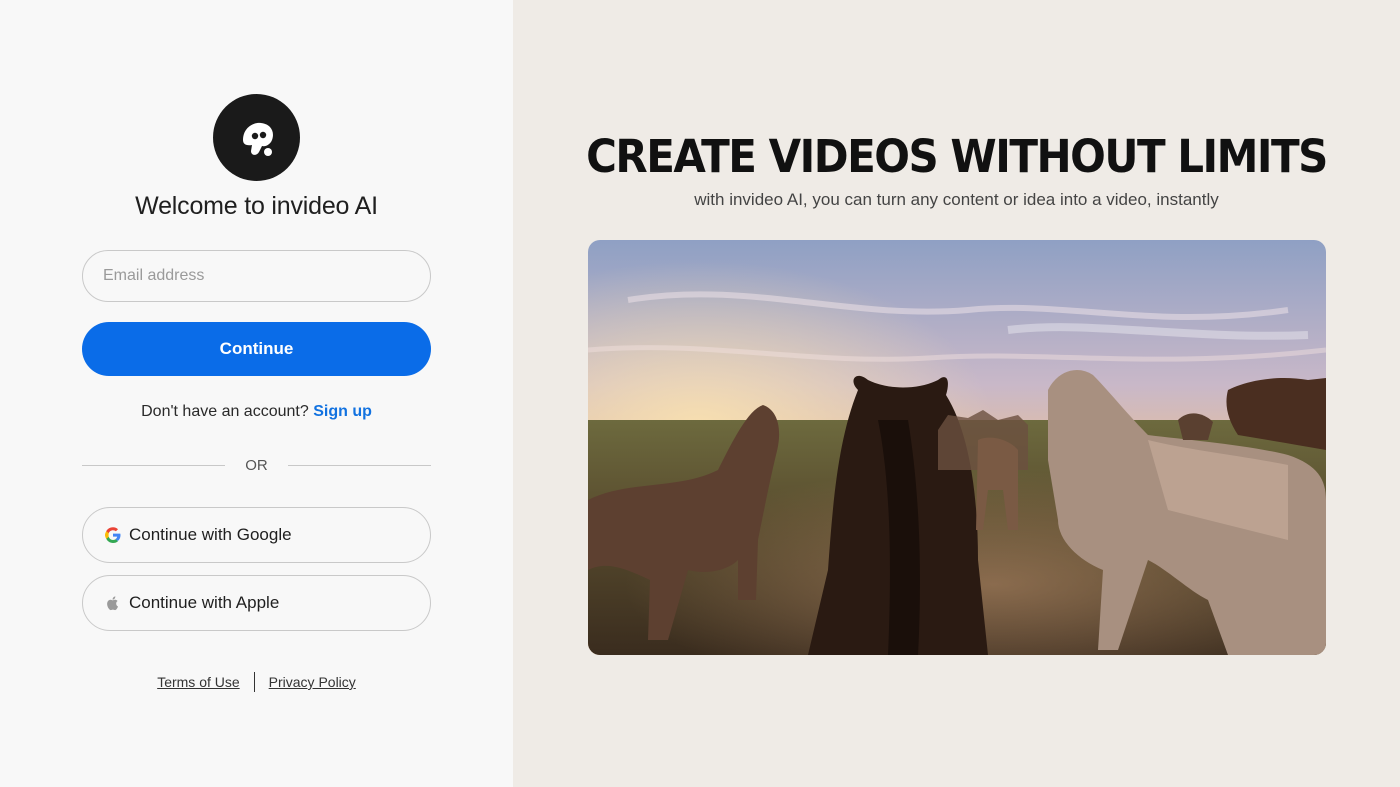 Image resolution: width=1400 pixels, height=787 pixels. I want to click on google-signin-button: Continue with Google, so click(256, 535).